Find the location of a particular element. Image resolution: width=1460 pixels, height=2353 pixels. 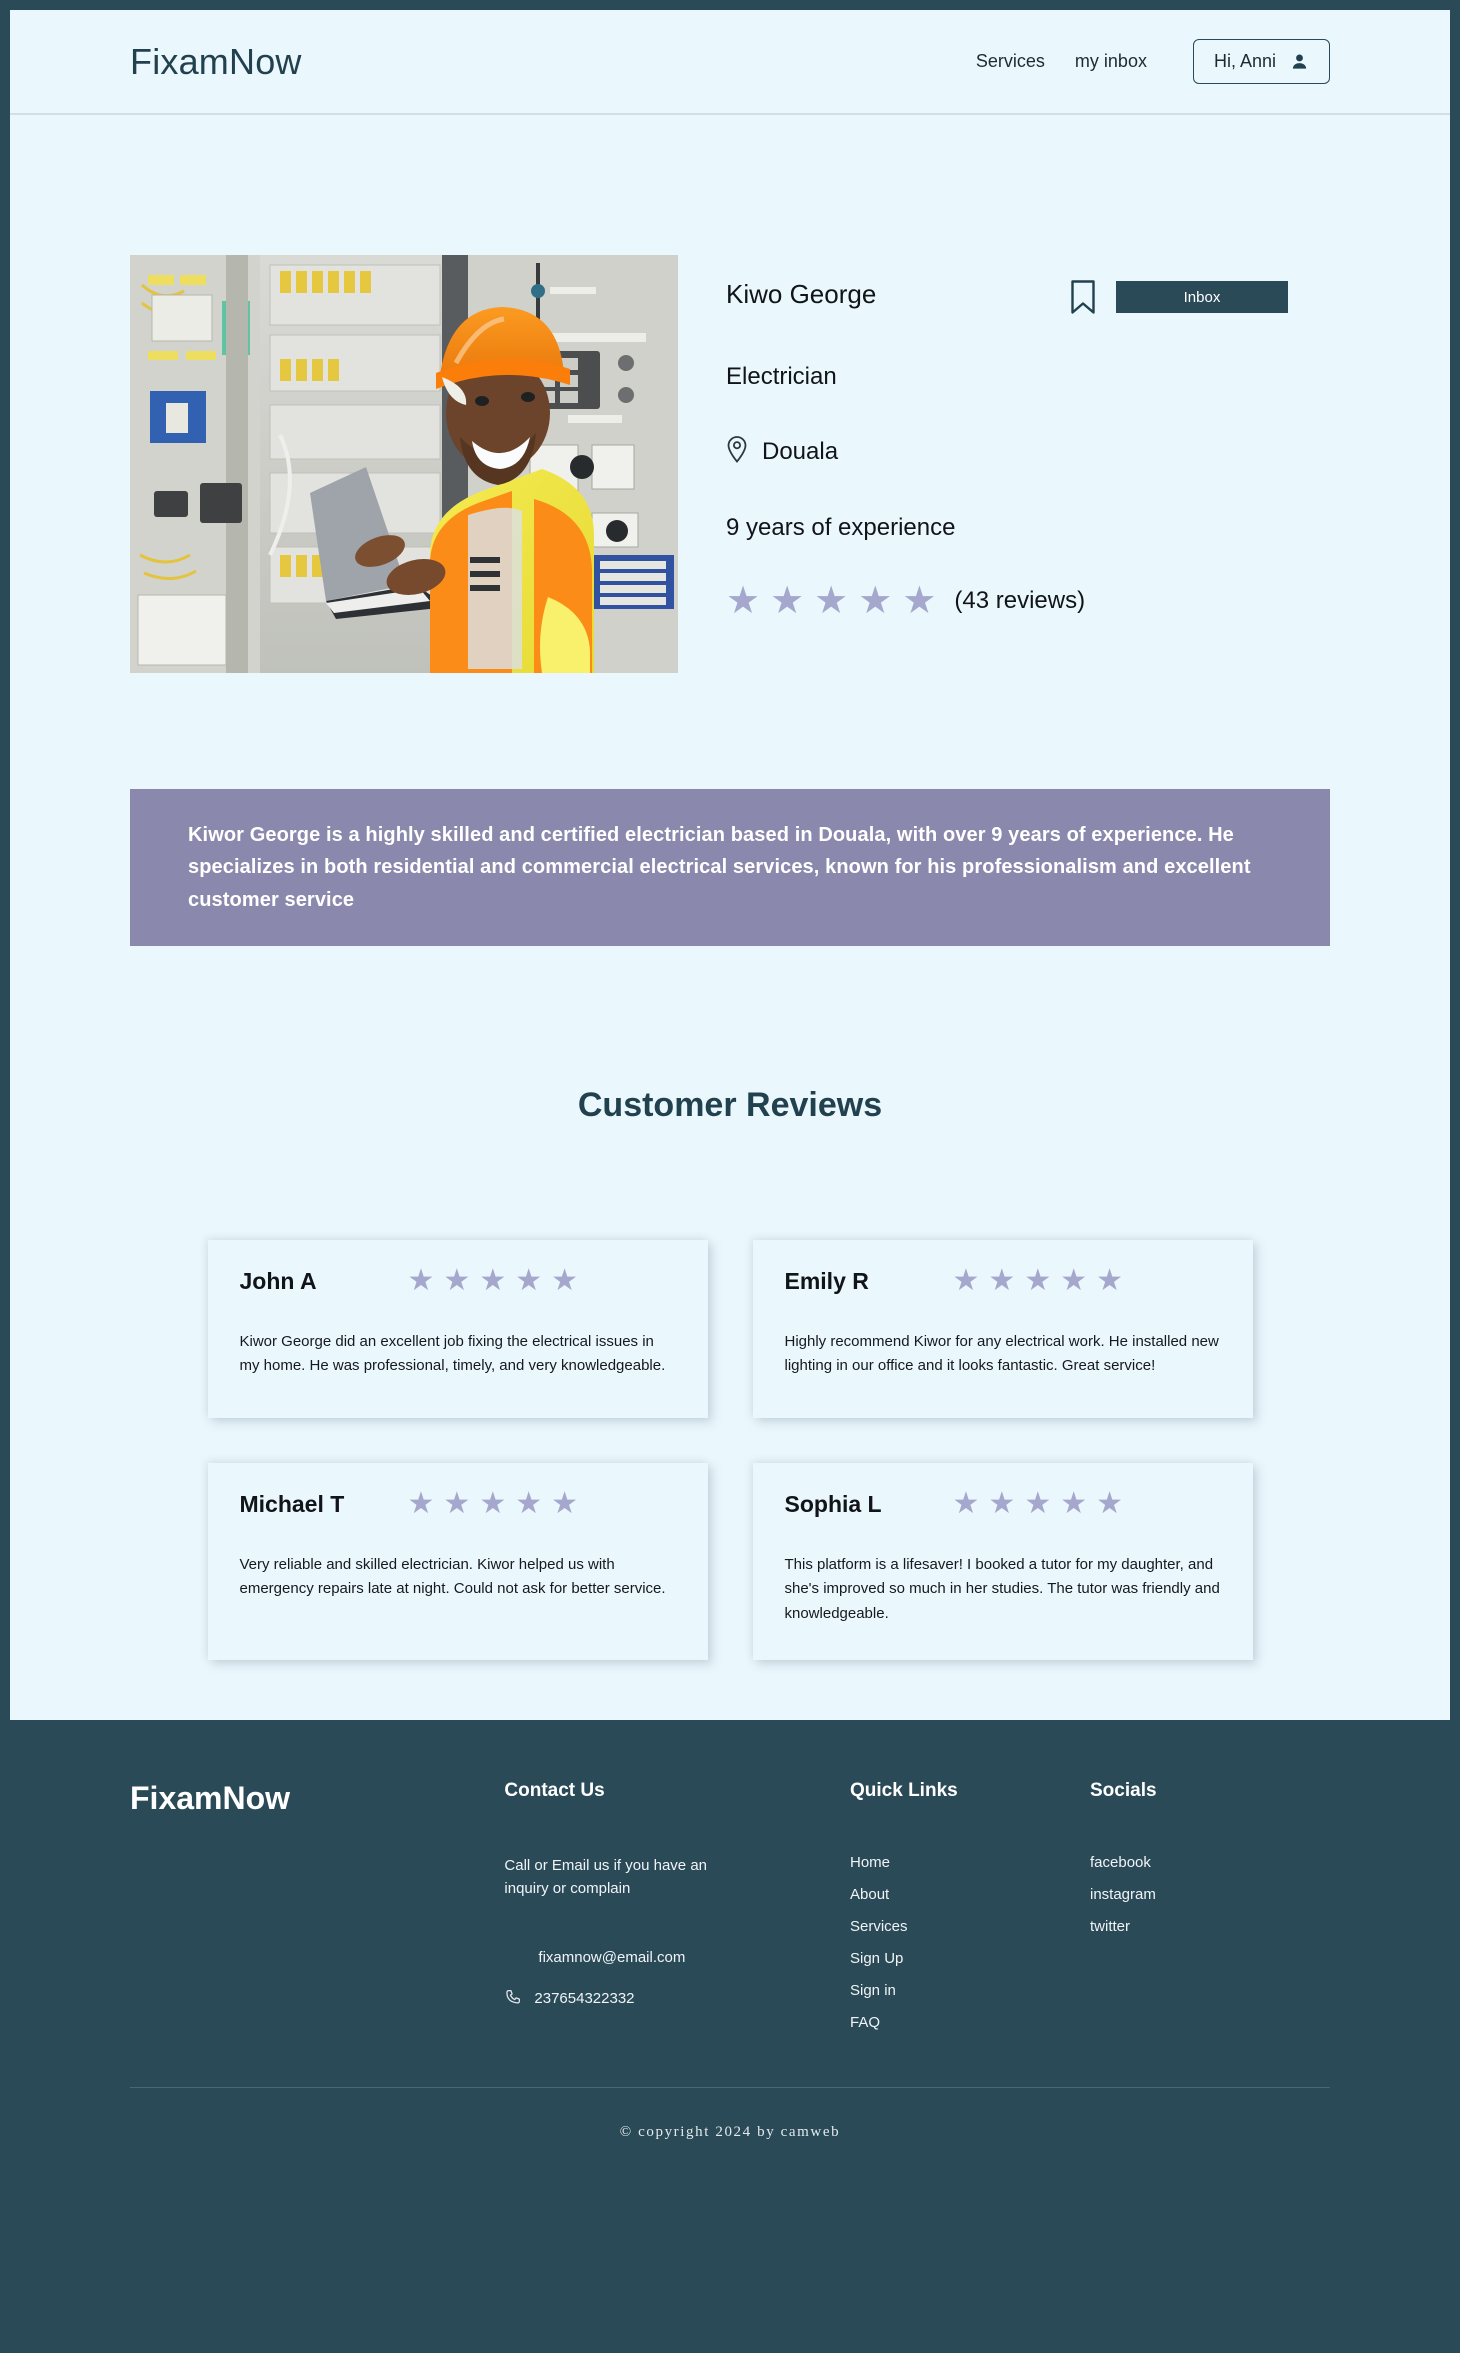

provider-photo is located at coordinates (404, 464).